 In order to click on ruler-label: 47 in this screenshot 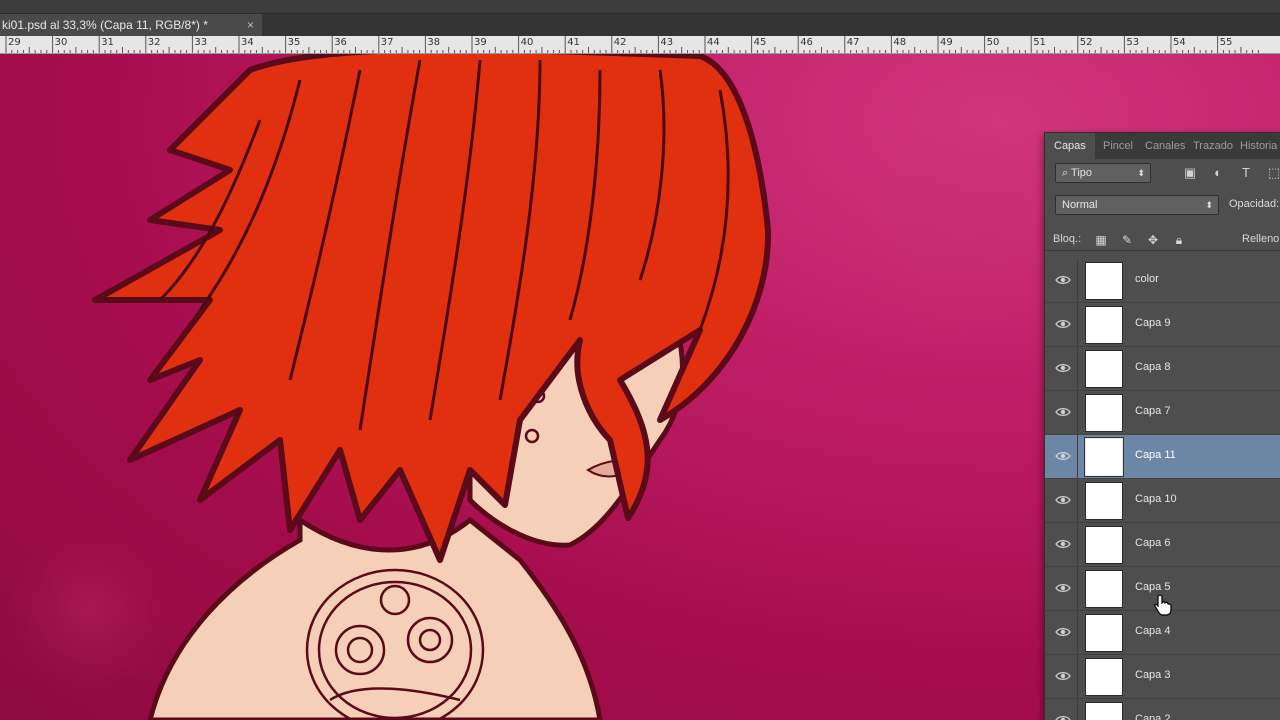, I will do `click(853, 42)`.